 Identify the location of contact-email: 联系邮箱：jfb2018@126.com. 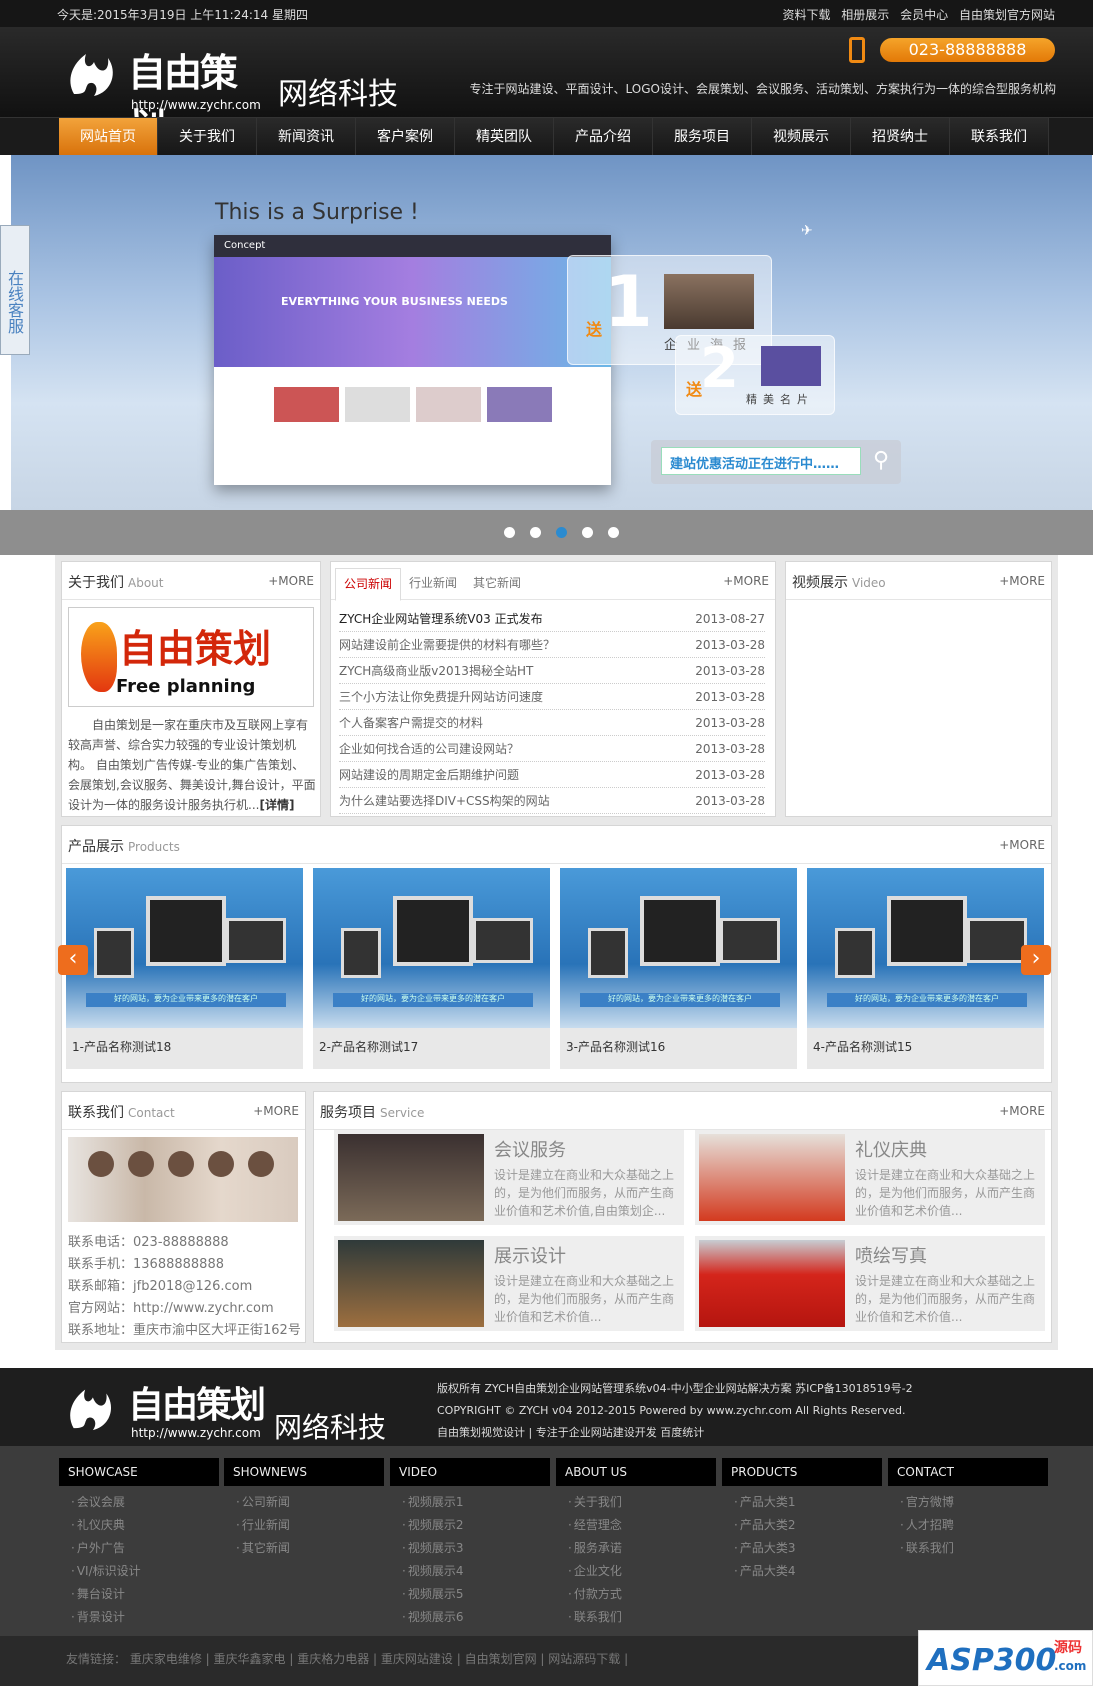
(184, 1287).